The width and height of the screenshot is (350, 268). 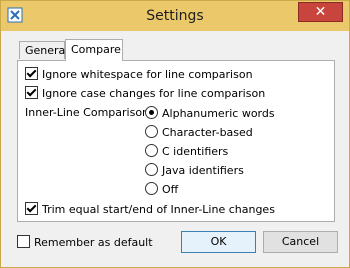 What do you see at coordinates (207, 132) in the screenshot?
I see `radio-label: Character-based` at bounding box center [207, 132].